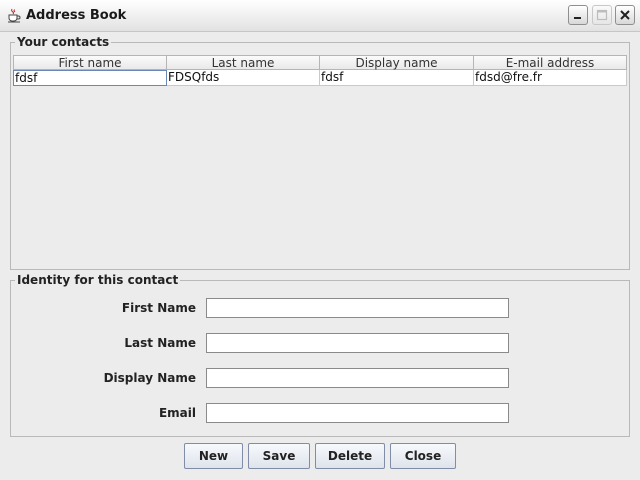 This screenshot has height=480, width=640. I want to click on table-cell-email: fdsd@fre.fr, so click(550, 78).